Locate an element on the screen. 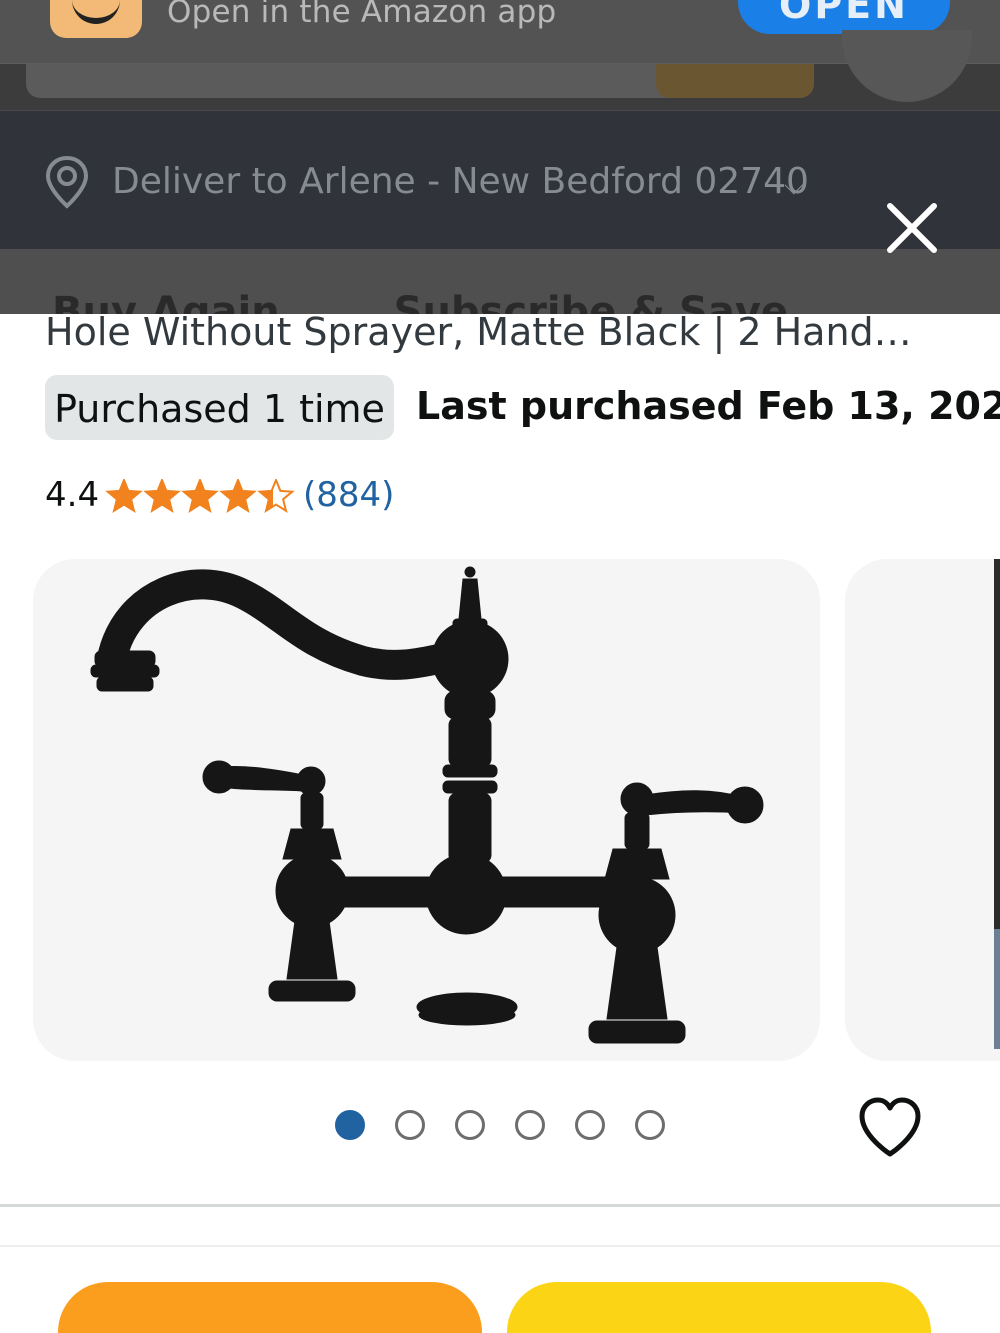 The image size is (1000, 1333). section-divider is located at coordinates (500, 1205).